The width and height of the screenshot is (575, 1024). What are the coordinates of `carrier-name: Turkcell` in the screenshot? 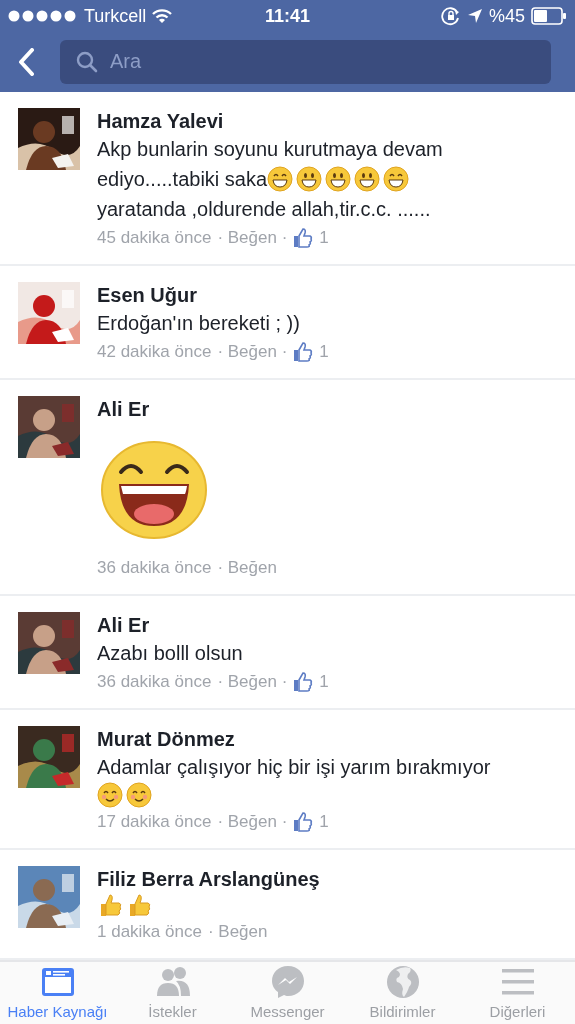 It's located at (115, 16).